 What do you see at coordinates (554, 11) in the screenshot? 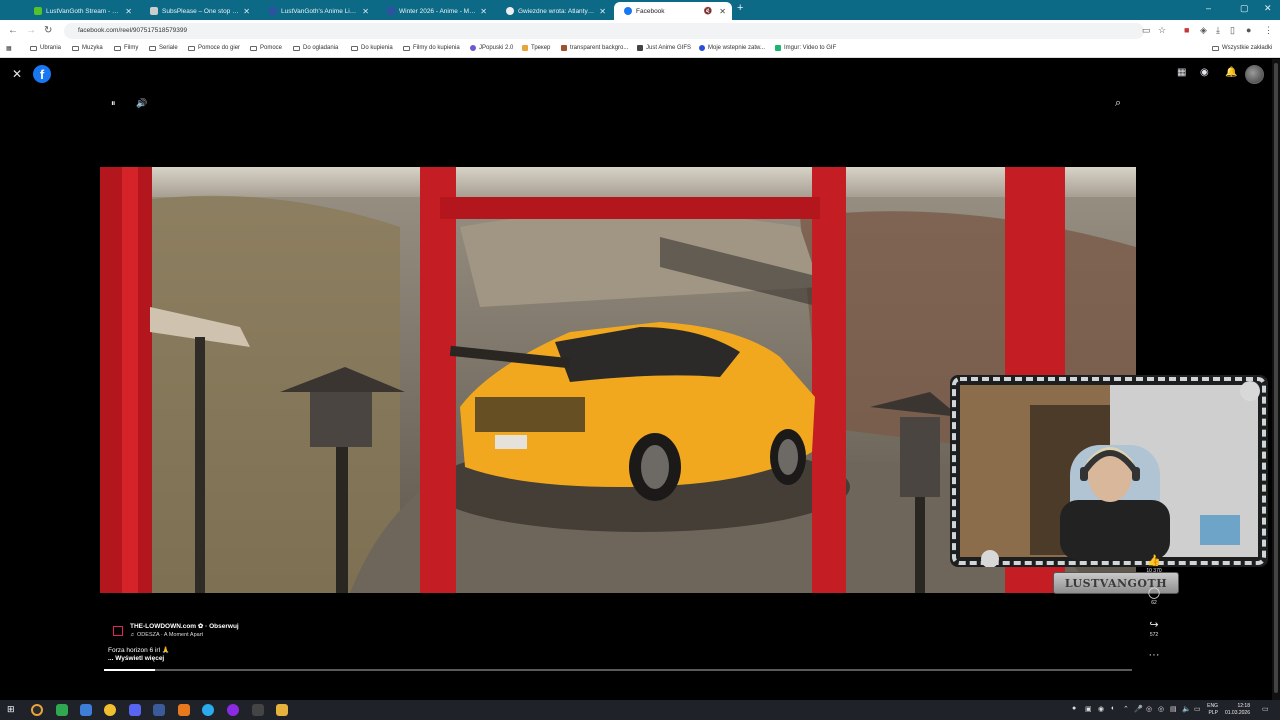
I see `tab-gwiezdne-wrota: Gwiezdne wrota: Atlantyda / Sta ✕` at bounding box center [554, 11].